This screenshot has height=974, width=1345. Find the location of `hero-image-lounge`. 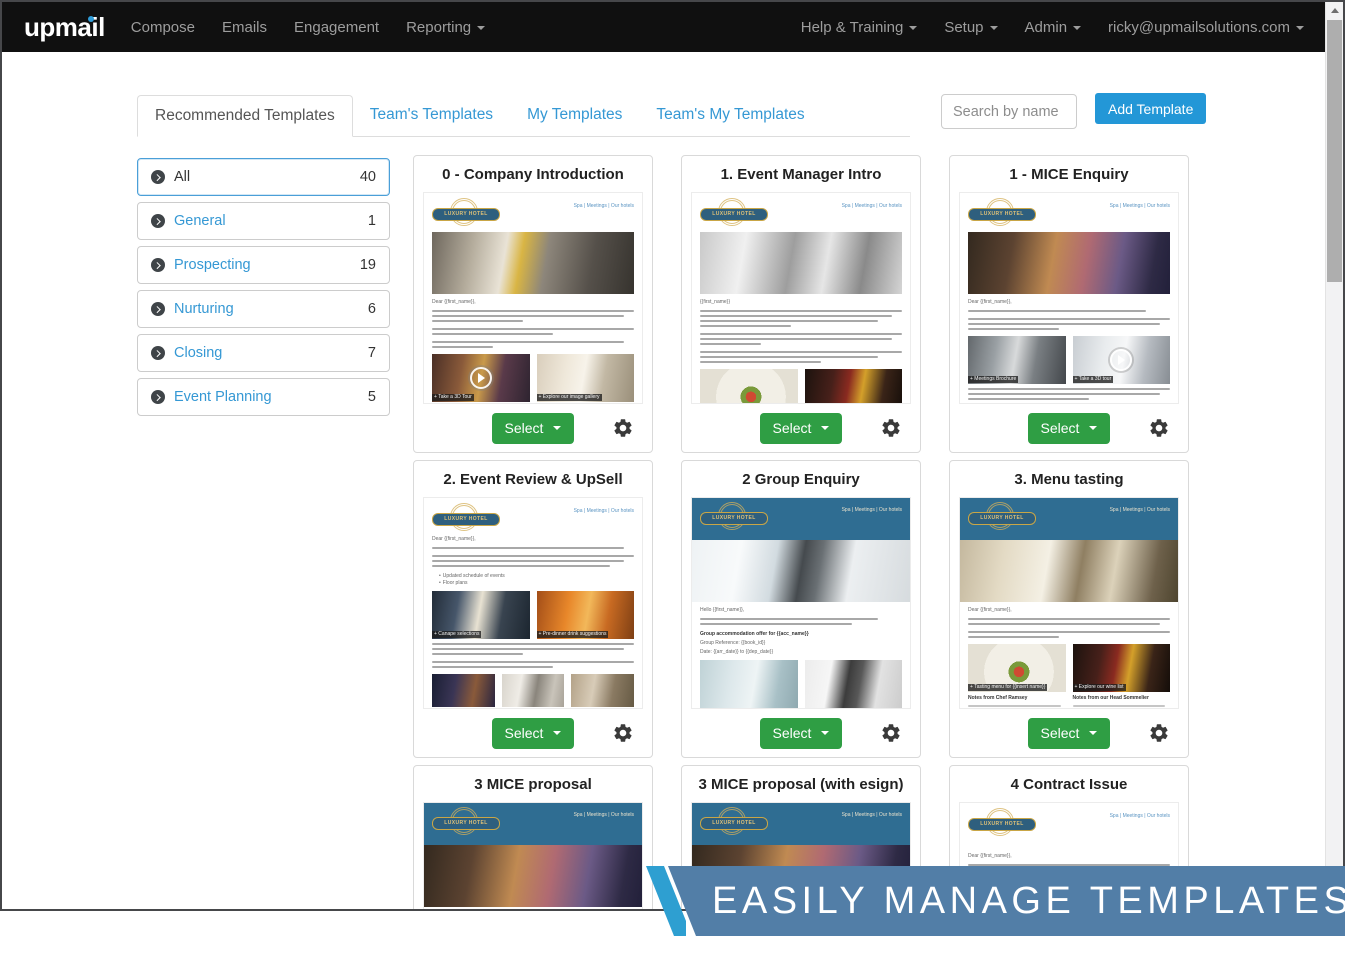

hero-image-lounge is located at coordinates (1069, 263).